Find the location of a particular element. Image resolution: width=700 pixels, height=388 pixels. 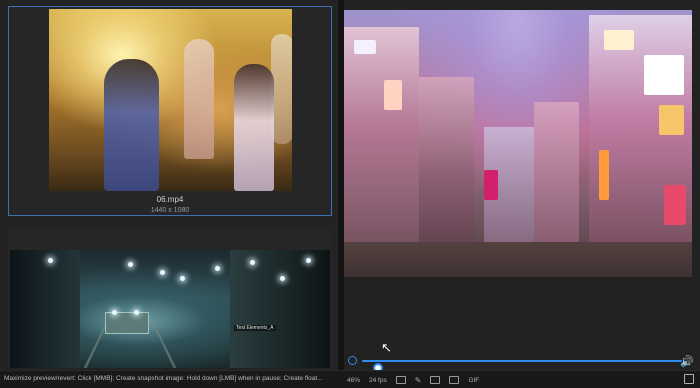

volume-icon: 🔊 is located at coordinates (687, 361).